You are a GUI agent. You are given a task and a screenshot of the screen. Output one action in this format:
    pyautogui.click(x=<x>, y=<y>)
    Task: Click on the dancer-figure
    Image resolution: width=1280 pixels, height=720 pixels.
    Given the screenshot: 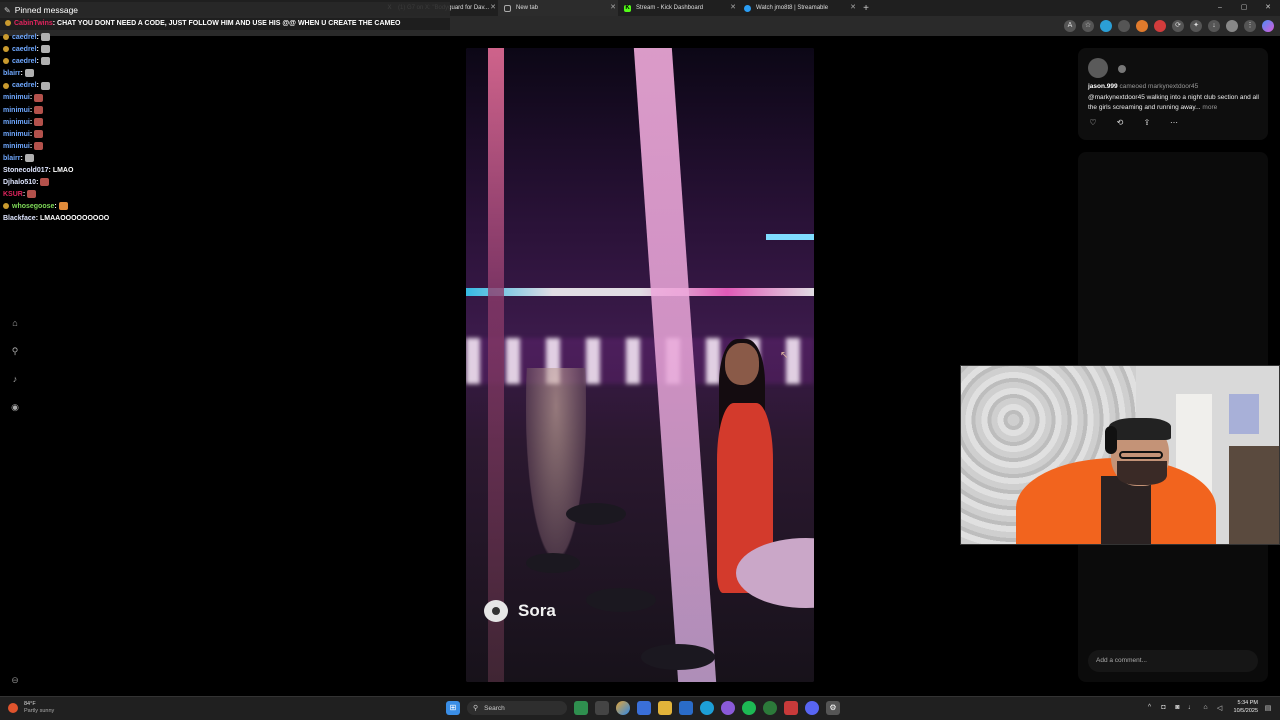 What is the action you would take?
    pyautogui.click(x=556, y=463)
    